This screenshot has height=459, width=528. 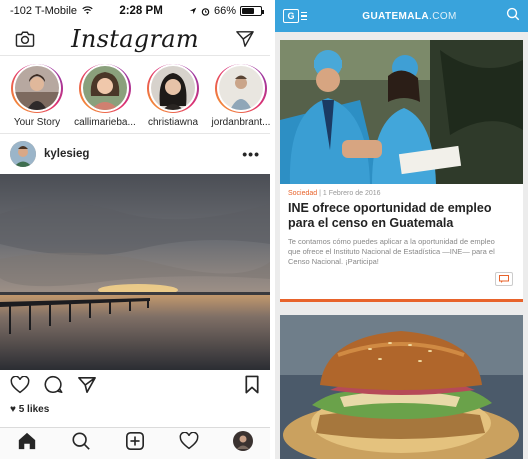 What do you see at coordinates (193, 11) in the screenshot?
I see `location-icon` at bounding box center [193, 11].